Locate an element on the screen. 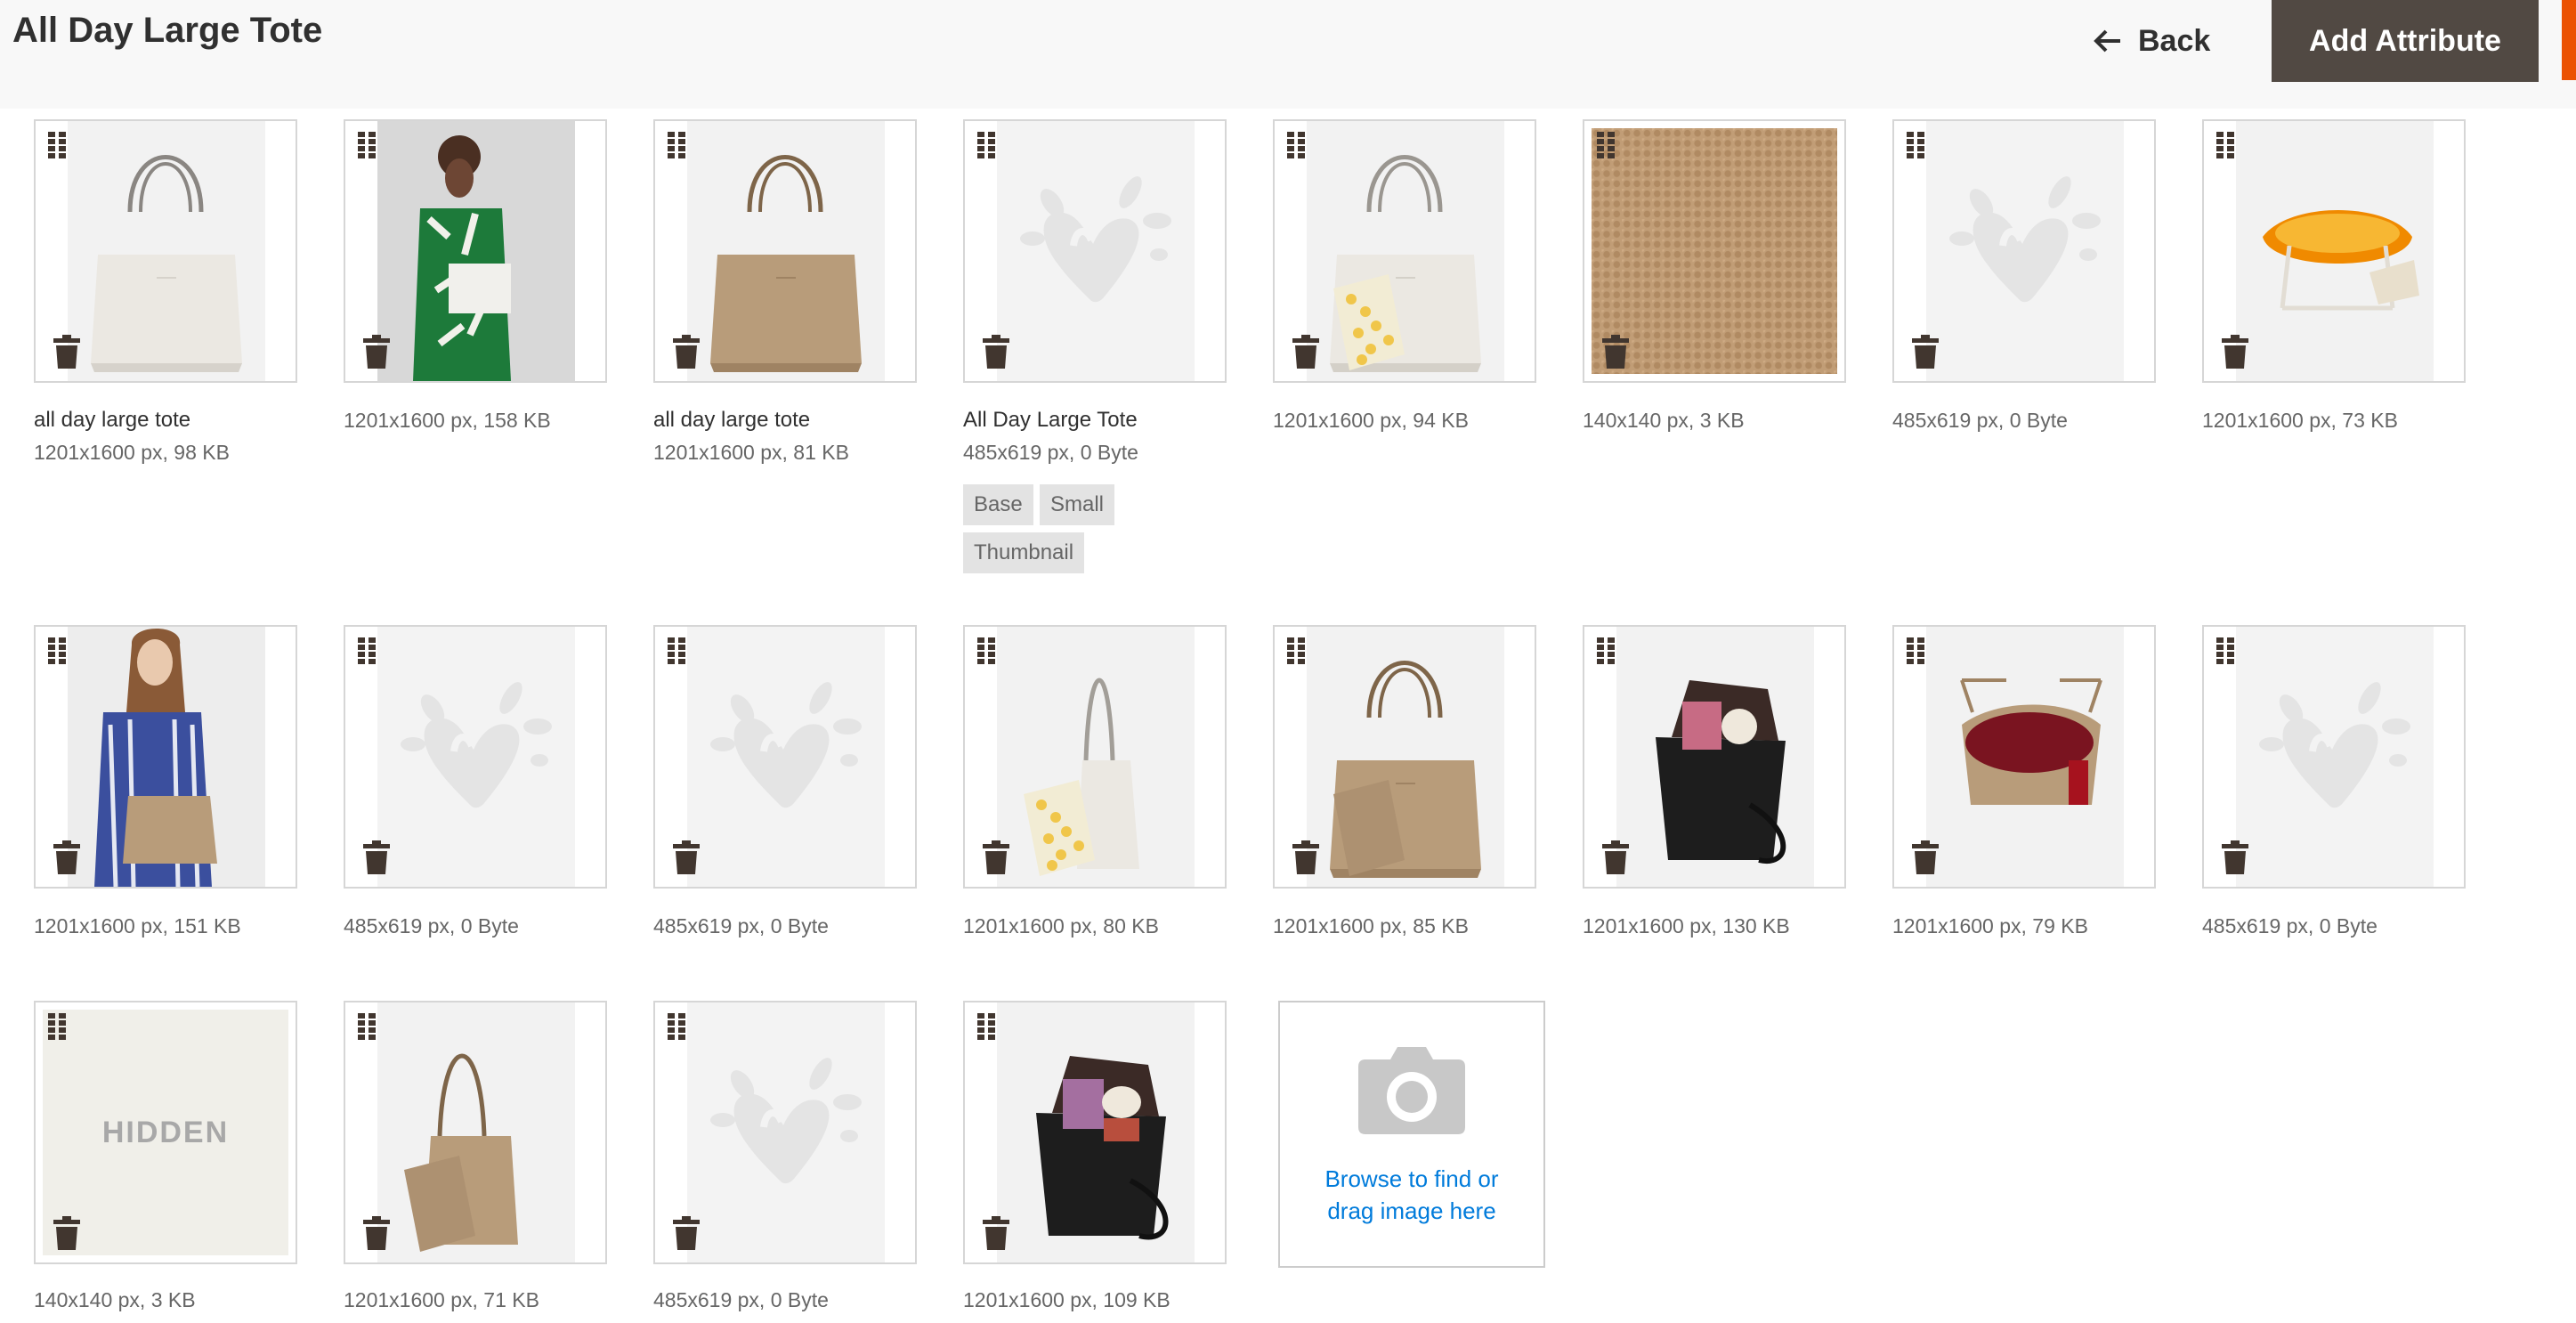 This screenshot has width=2576, height=1323. role-tag-base: Base is located at coordinates (998, 504).